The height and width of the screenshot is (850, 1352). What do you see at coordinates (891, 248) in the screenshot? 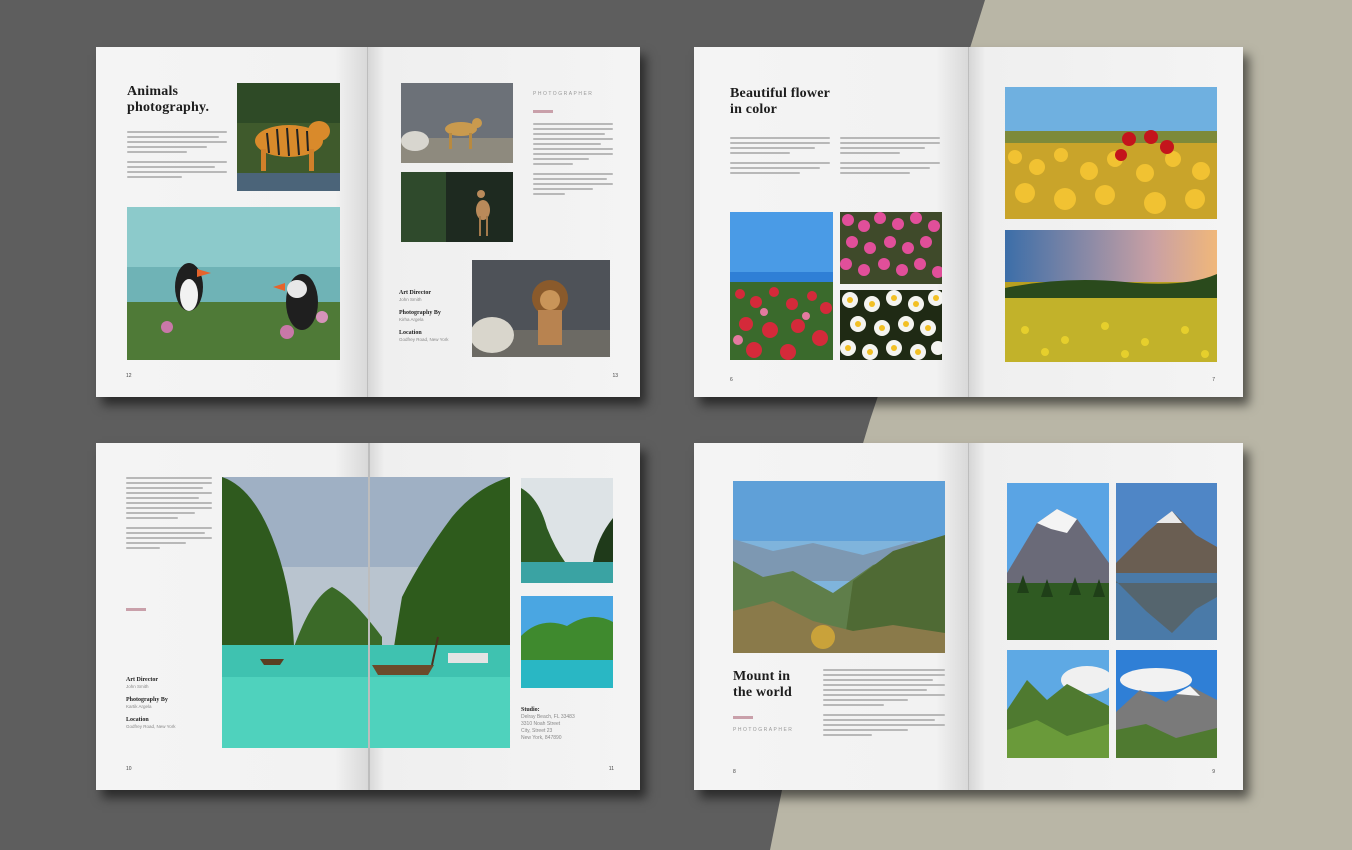
I see `pink-flowers-photo` at bounding box center [891, 248].